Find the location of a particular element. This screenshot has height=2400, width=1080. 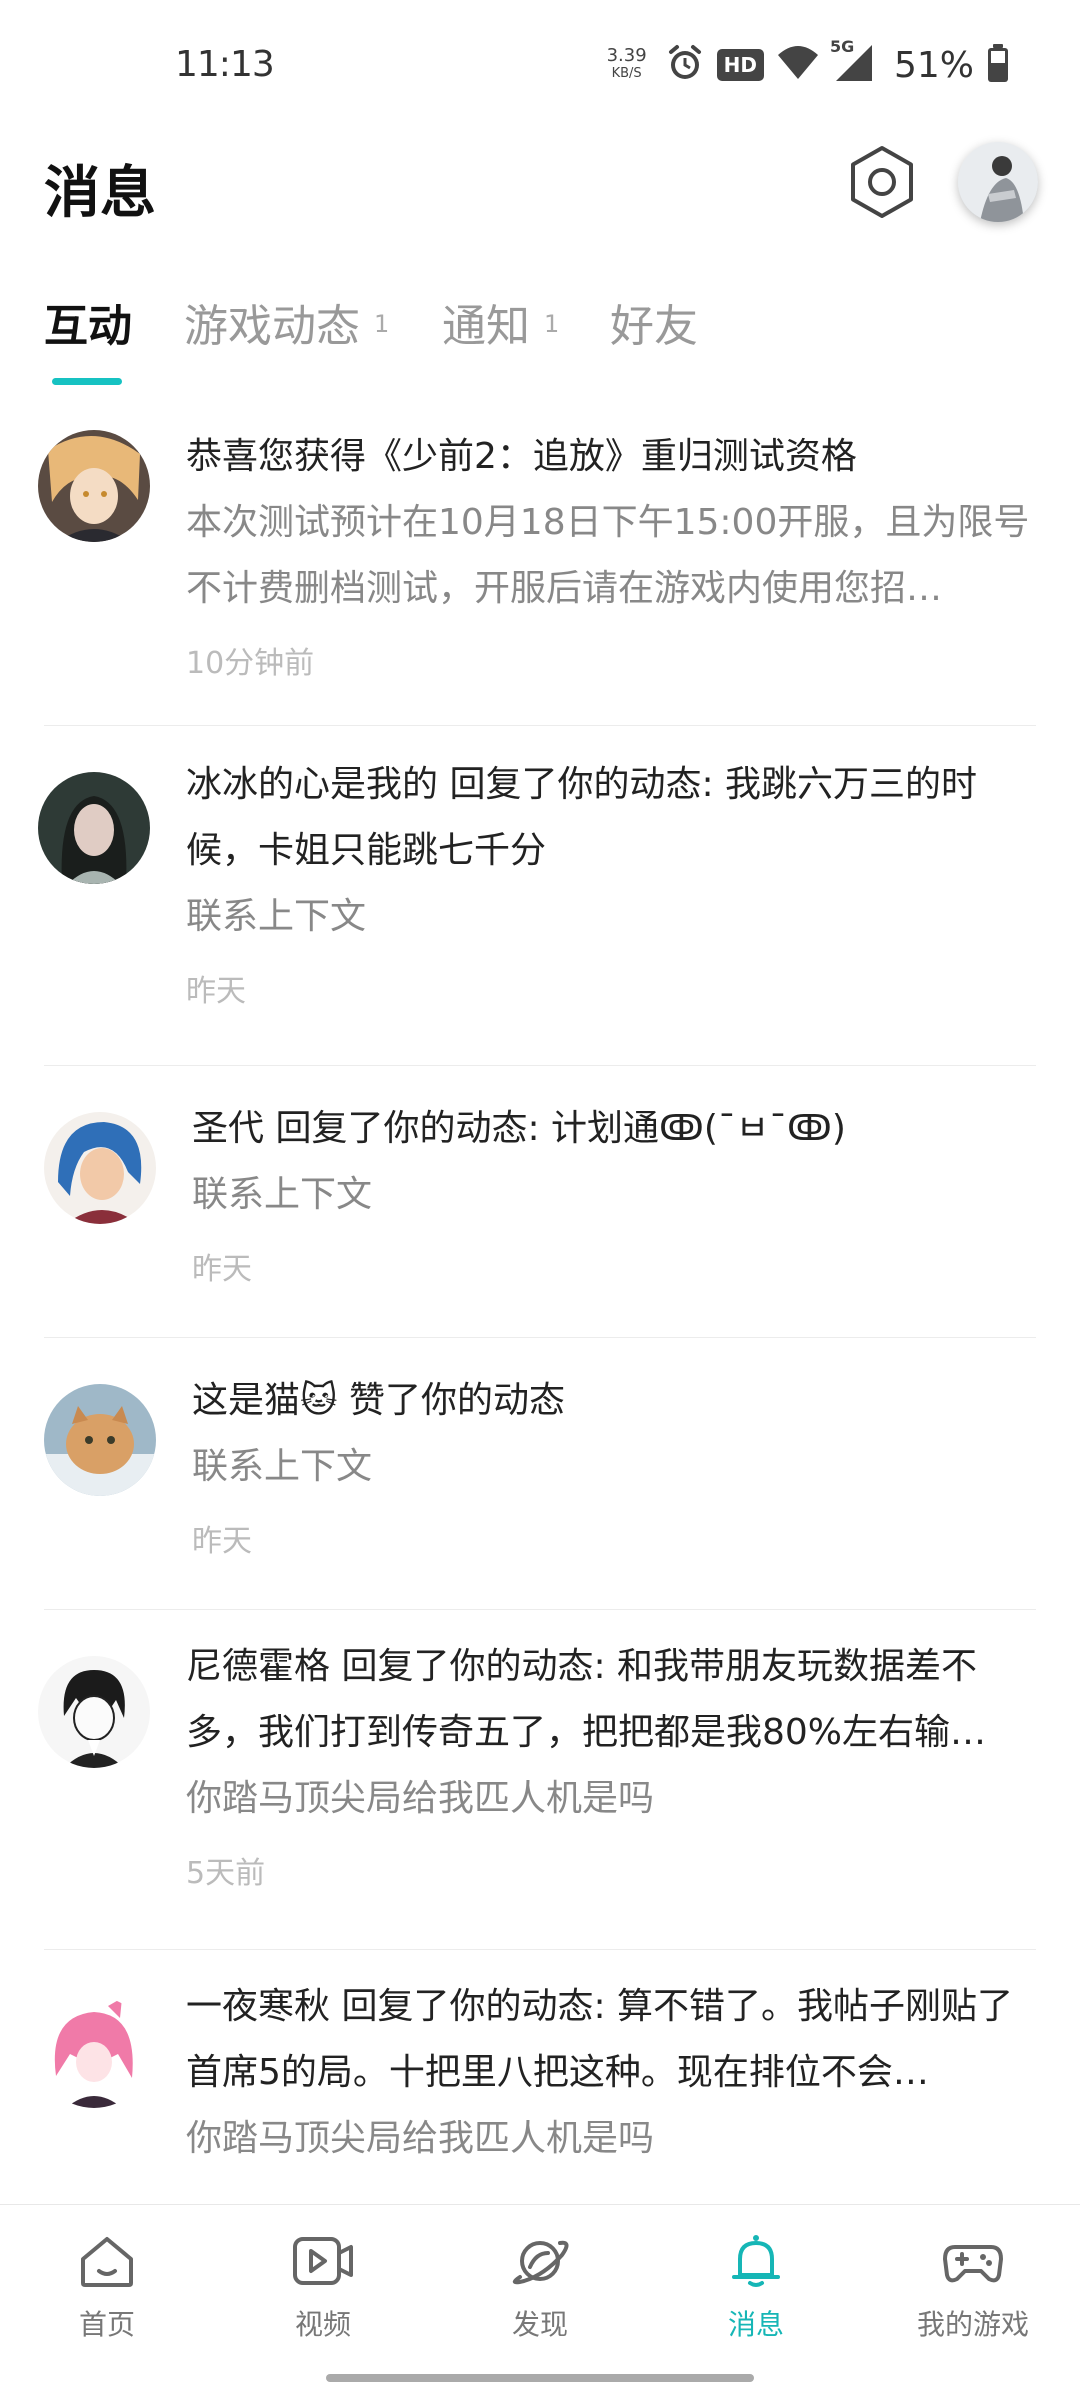

net-speed: 3.39 KB/S is located at coordinates (627, 65).